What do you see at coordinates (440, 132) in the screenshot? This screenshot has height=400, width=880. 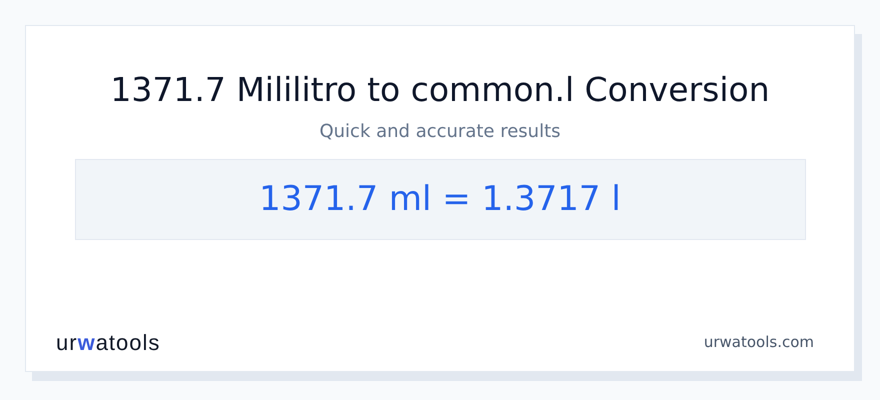 I see `subtitle: Quick and accurate results` at bounding box center [440, 132].